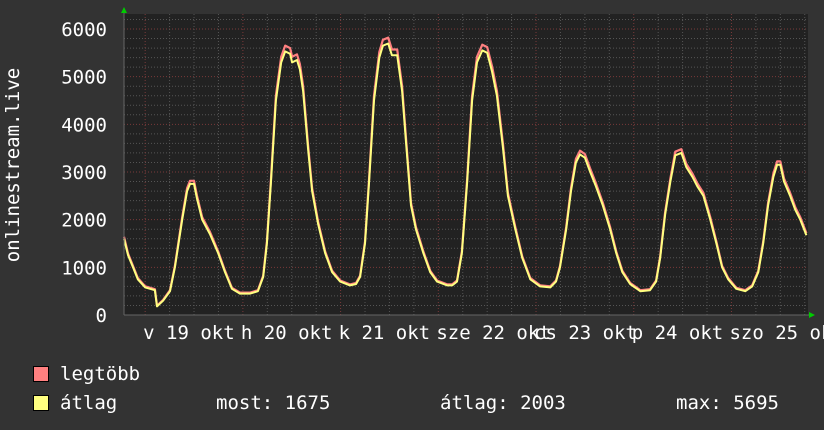  What do you see at coordinates (41, 374) in the screenshot?
I see `legend-swatch-max` at bounding box center [41, 374].